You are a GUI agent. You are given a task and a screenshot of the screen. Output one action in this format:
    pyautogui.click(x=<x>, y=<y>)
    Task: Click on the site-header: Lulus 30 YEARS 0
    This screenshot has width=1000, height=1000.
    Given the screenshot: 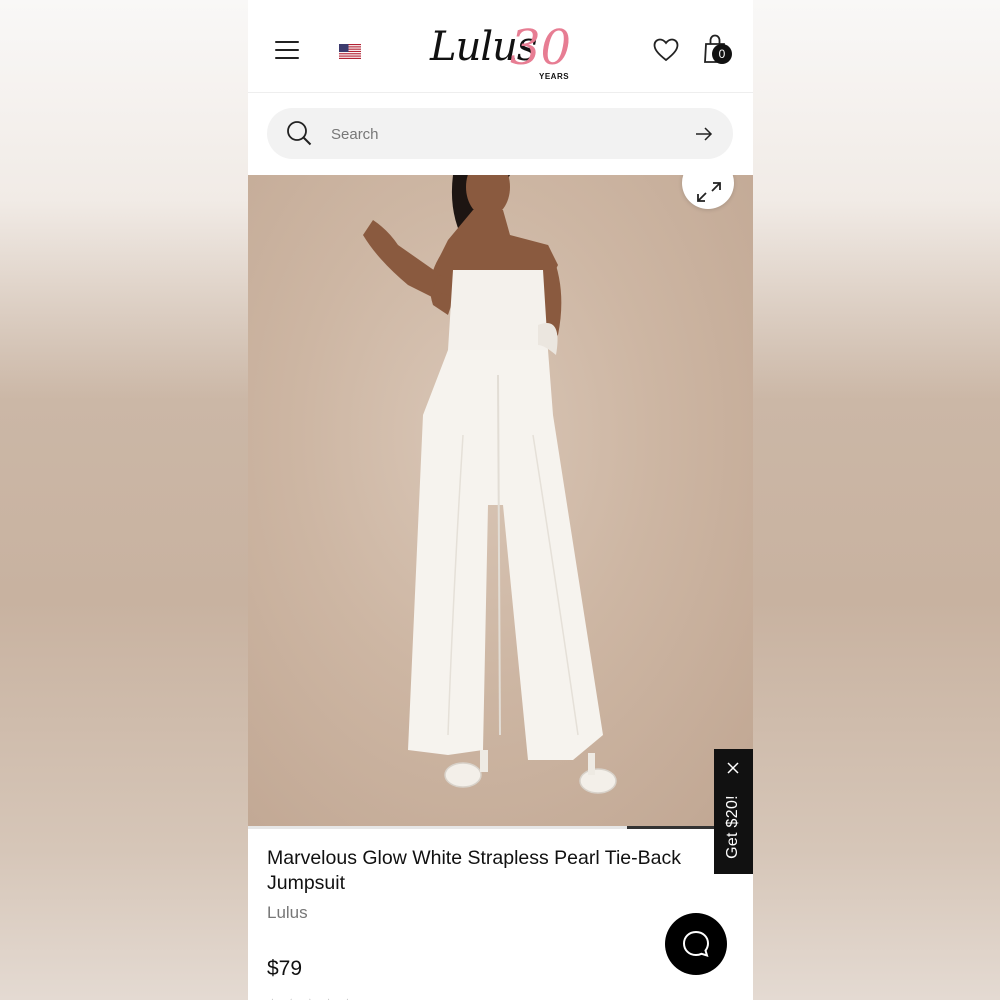 What is the action you would take?
    pyautogui.click(x=500, y=46)
    